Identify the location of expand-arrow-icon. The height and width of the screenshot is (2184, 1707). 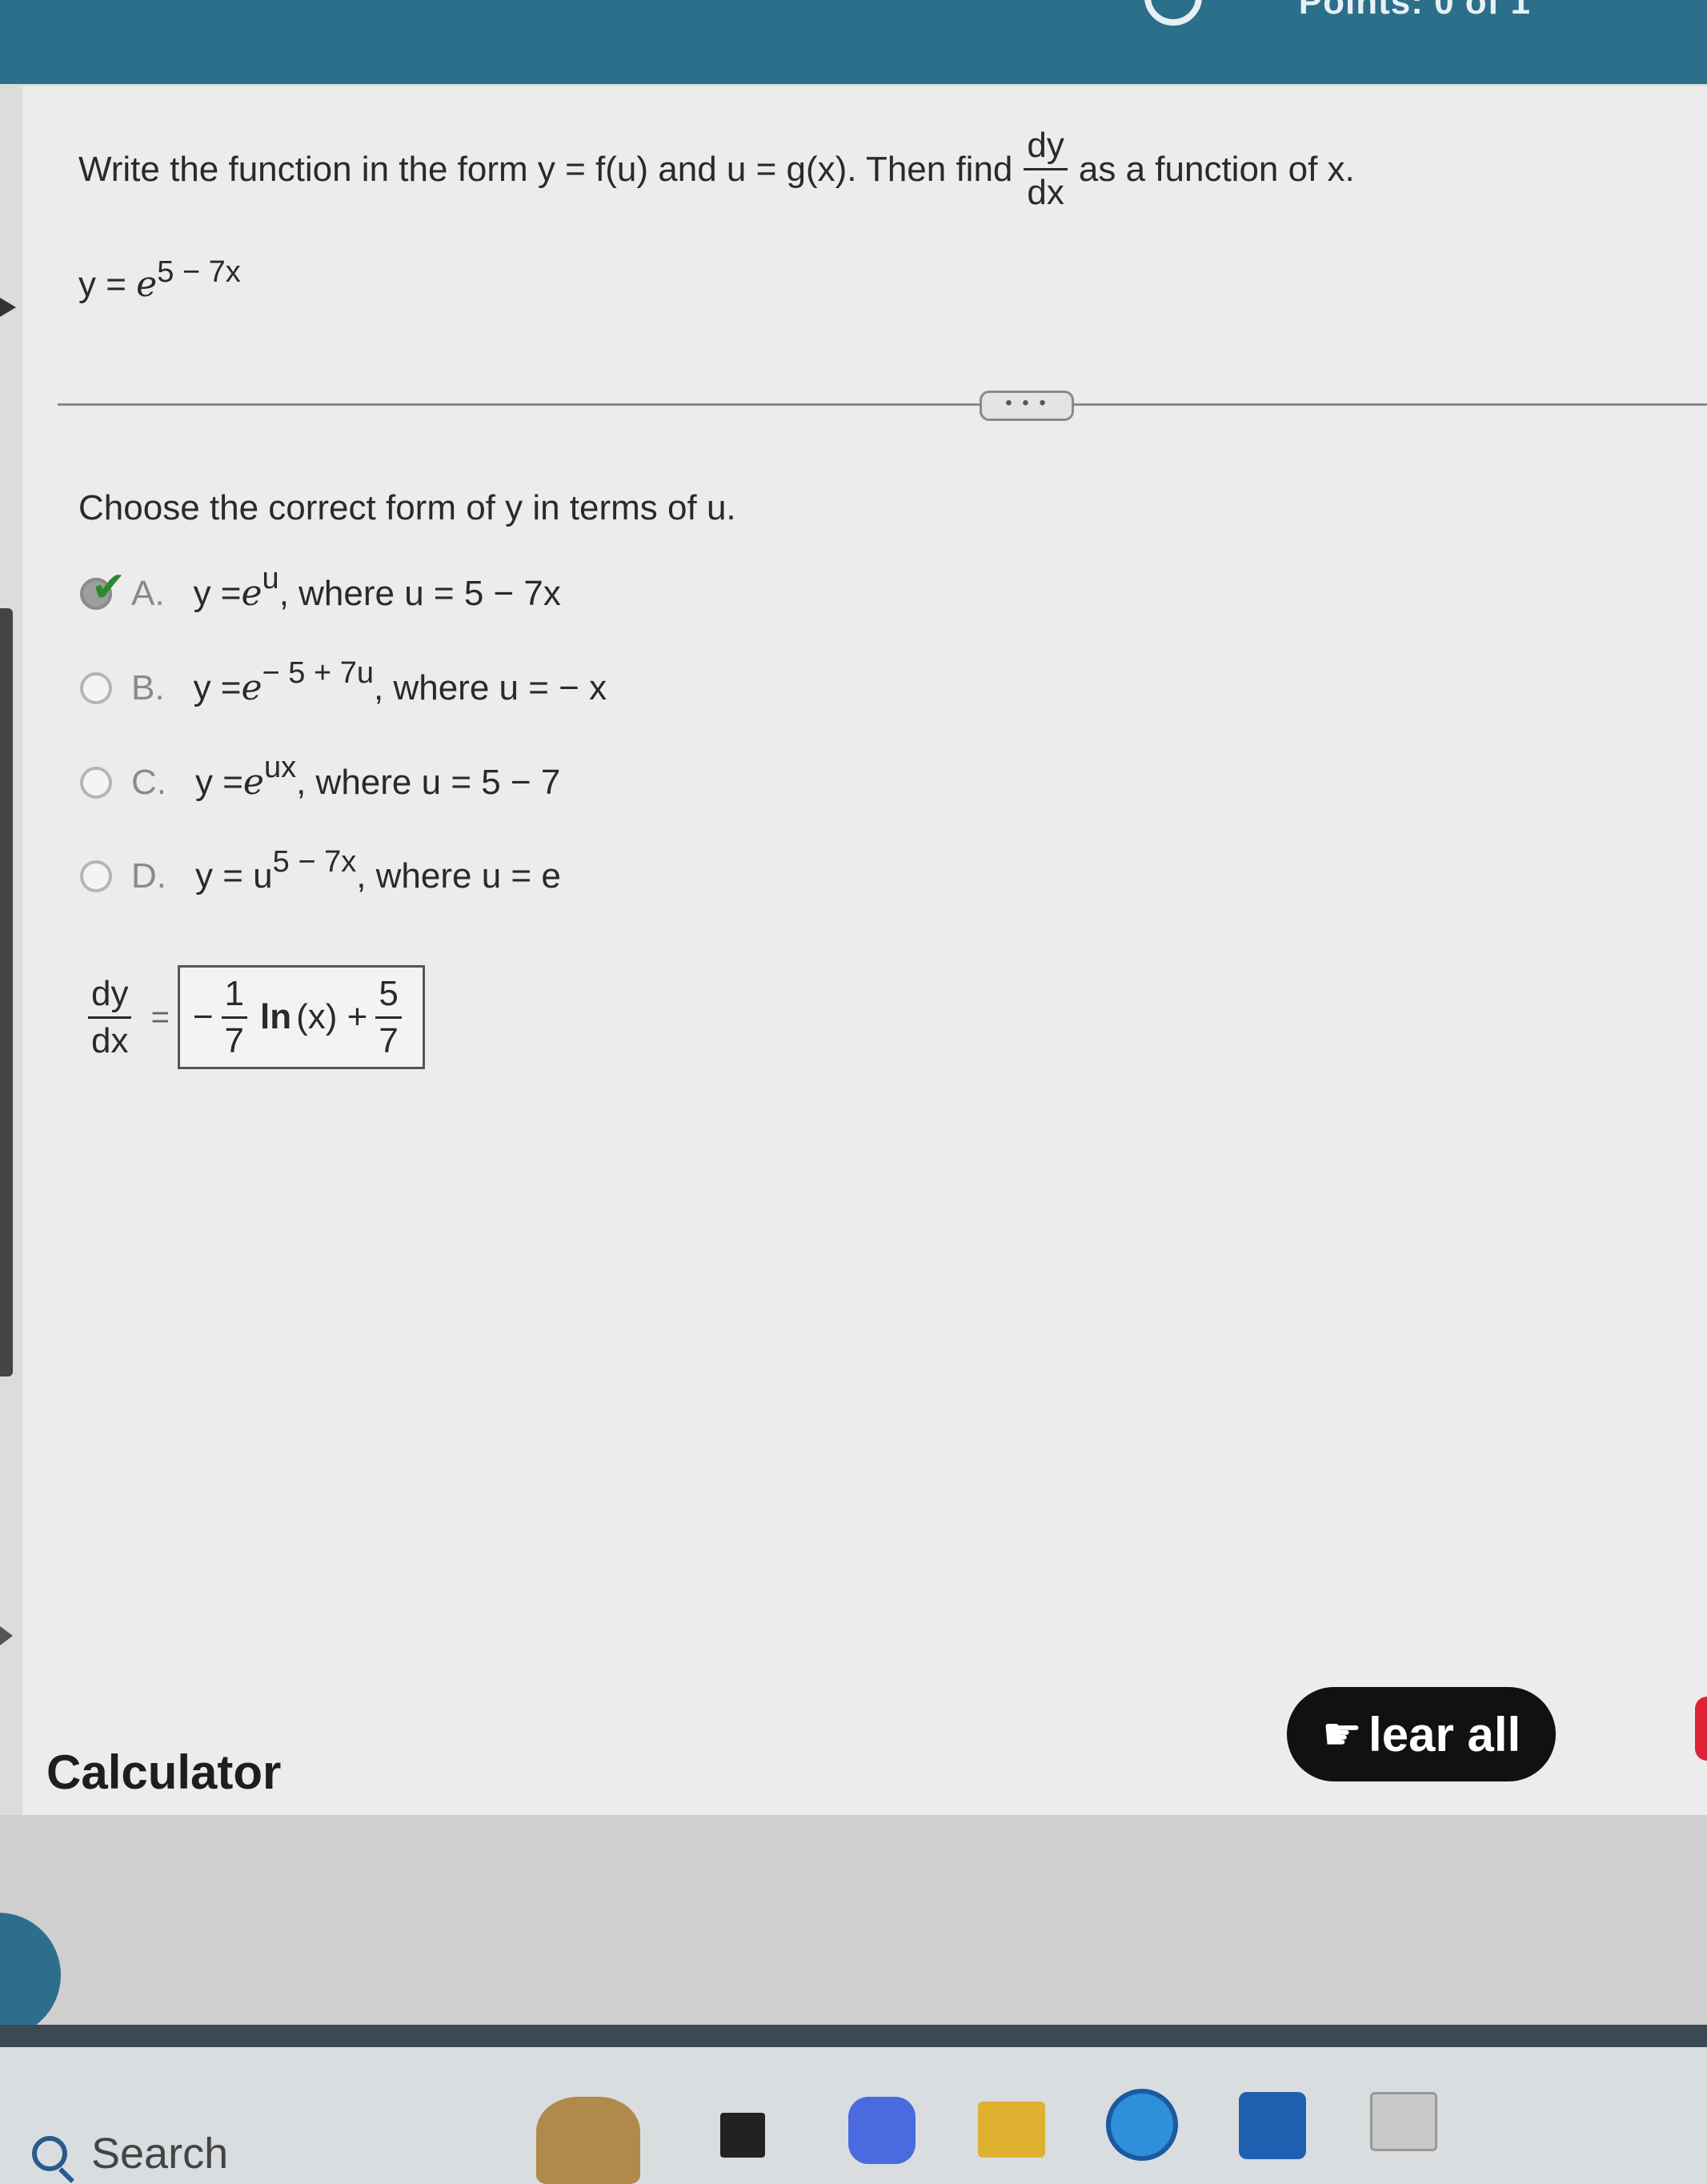
(6, 1635).